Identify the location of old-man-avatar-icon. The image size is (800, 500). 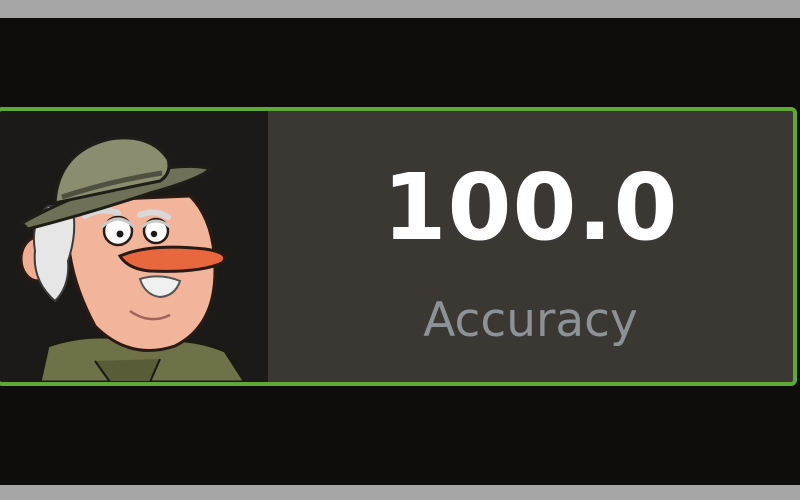
(133, 259).